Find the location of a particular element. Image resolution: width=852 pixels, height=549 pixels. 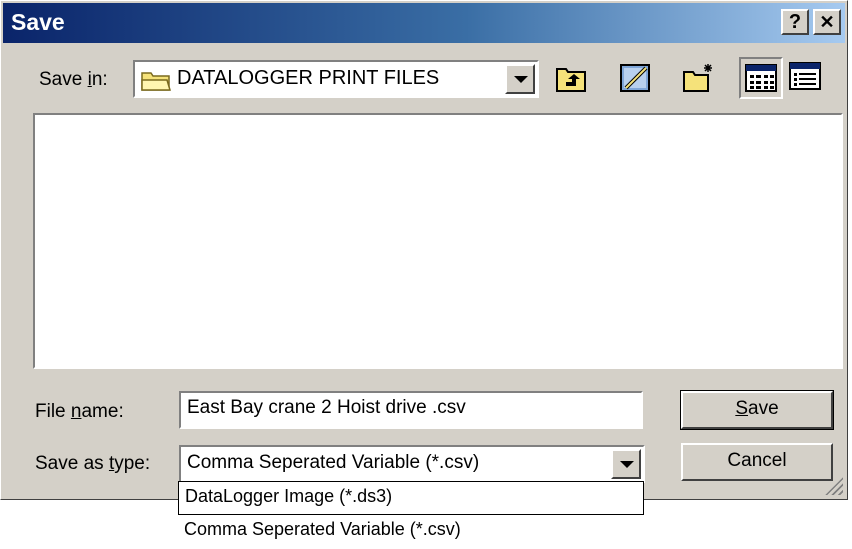

create-new-folder-button is located at coordinates (699, 78).